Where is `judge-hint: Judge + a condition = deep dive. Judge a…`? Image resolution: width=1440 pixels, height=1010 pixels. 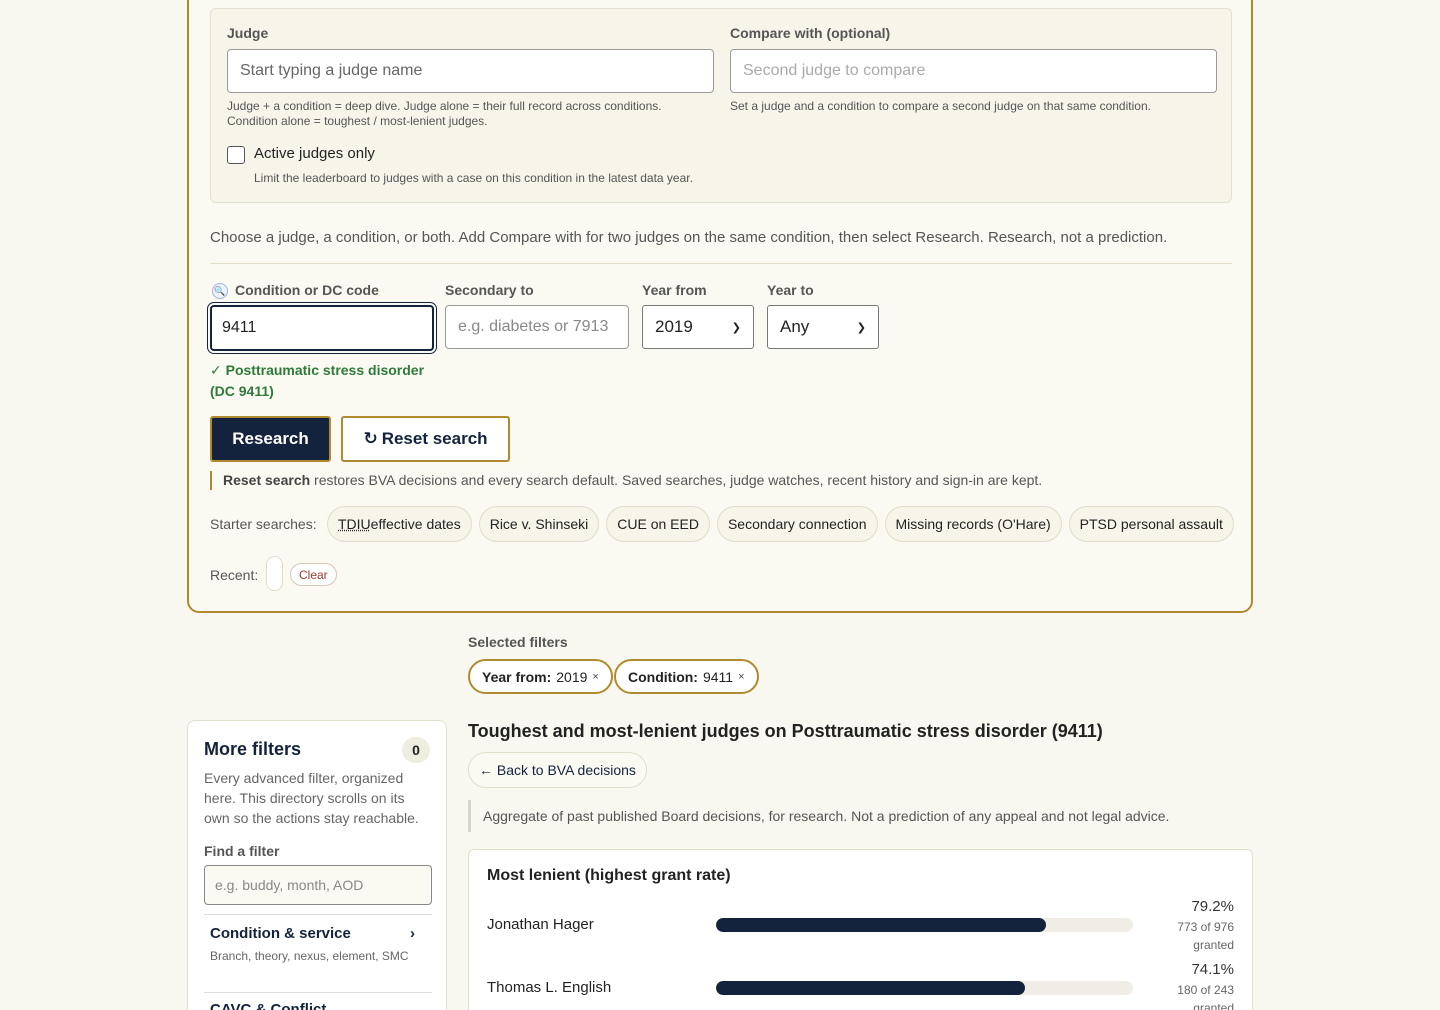 judge-hint: Judge + a condition = deep dive. Judge a… is located at coordinates (444, 113).